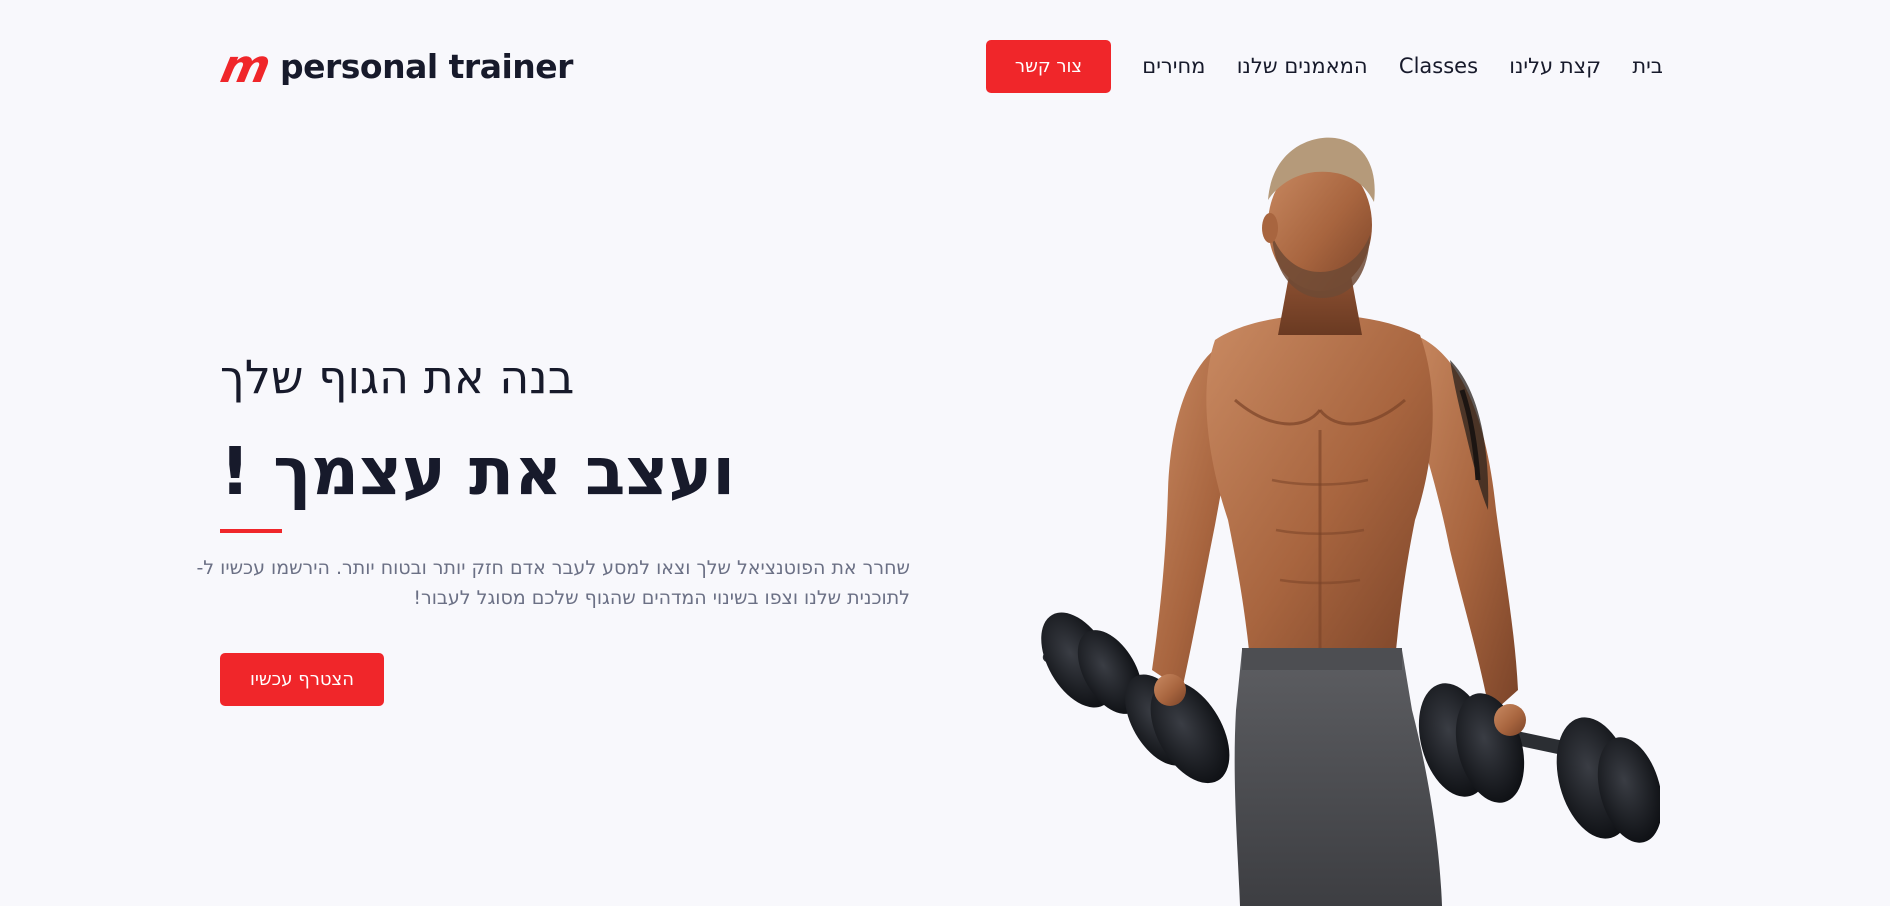 The width and height of the screenshot is (1890, 906). I want to click on hero-divider, so click(251, 531).